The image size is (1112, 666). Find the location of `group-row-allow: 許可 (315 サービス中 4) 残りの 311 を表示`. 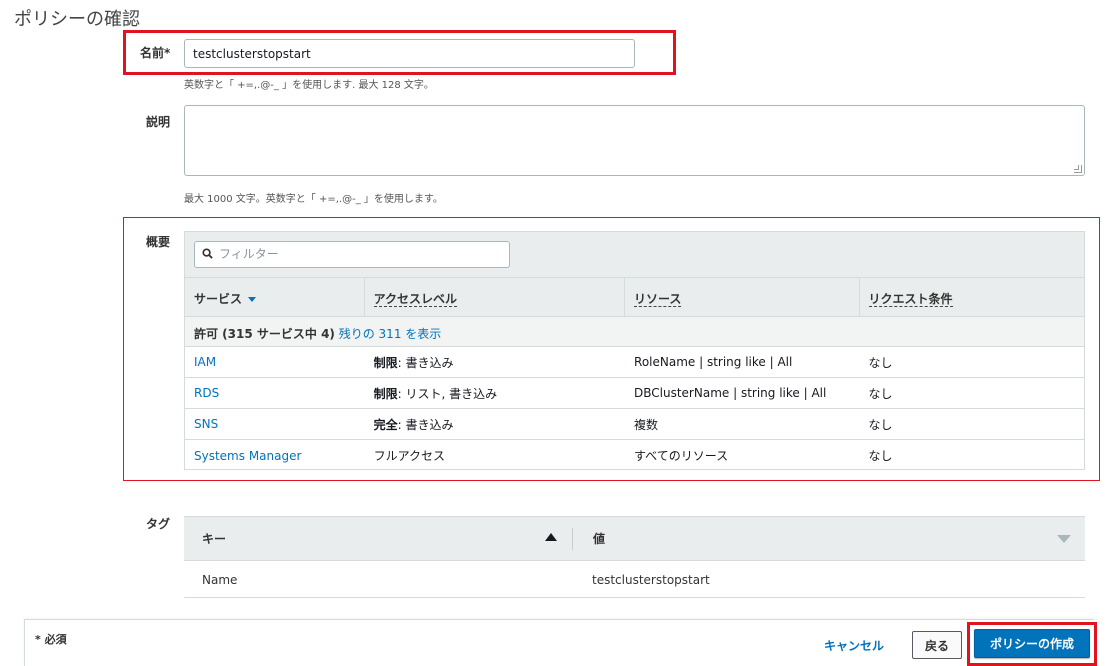

group-row-allow: 許可 (315 サービス中 4) 残りの 311 を表示 is located at coordinates (634, 332).